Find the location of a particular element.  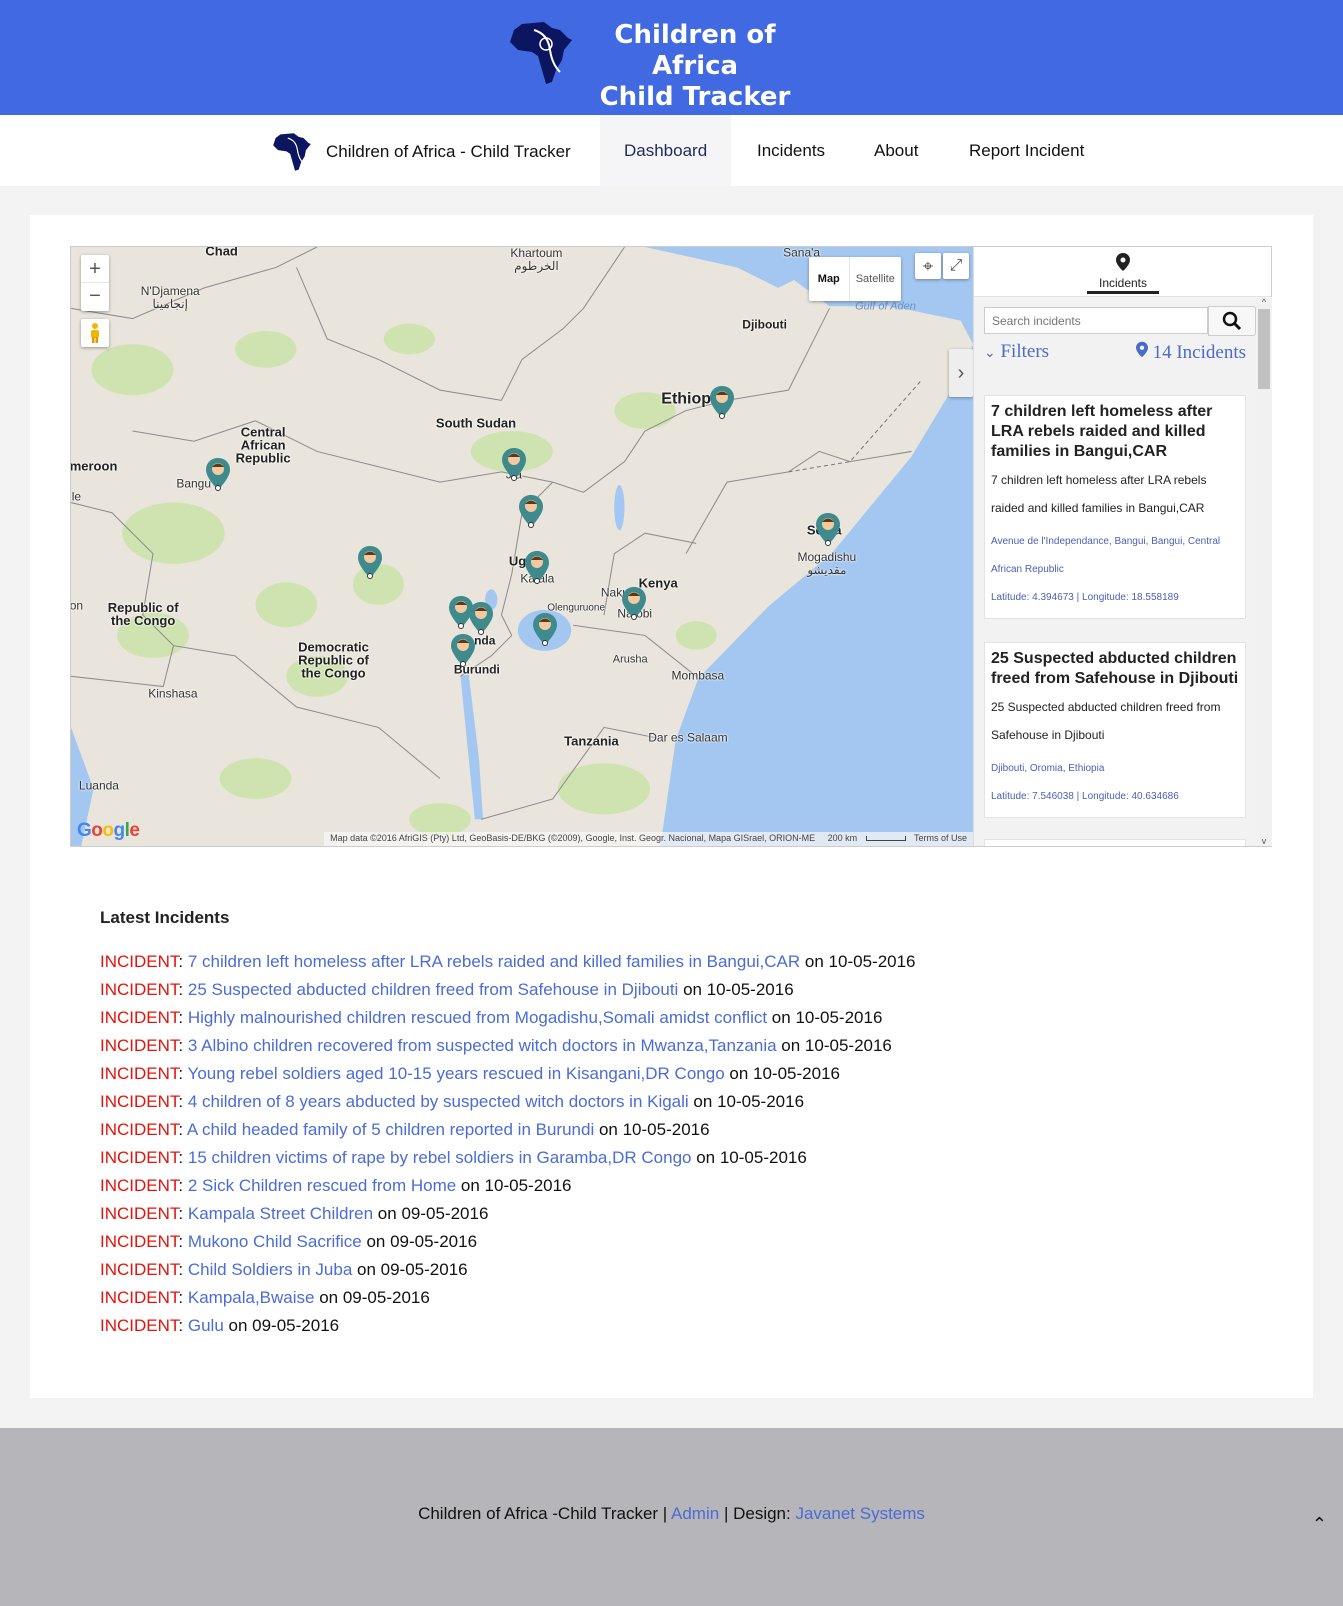

map-label-ndjamena-ar: إنجامينا is located at coordinates (170, 303).